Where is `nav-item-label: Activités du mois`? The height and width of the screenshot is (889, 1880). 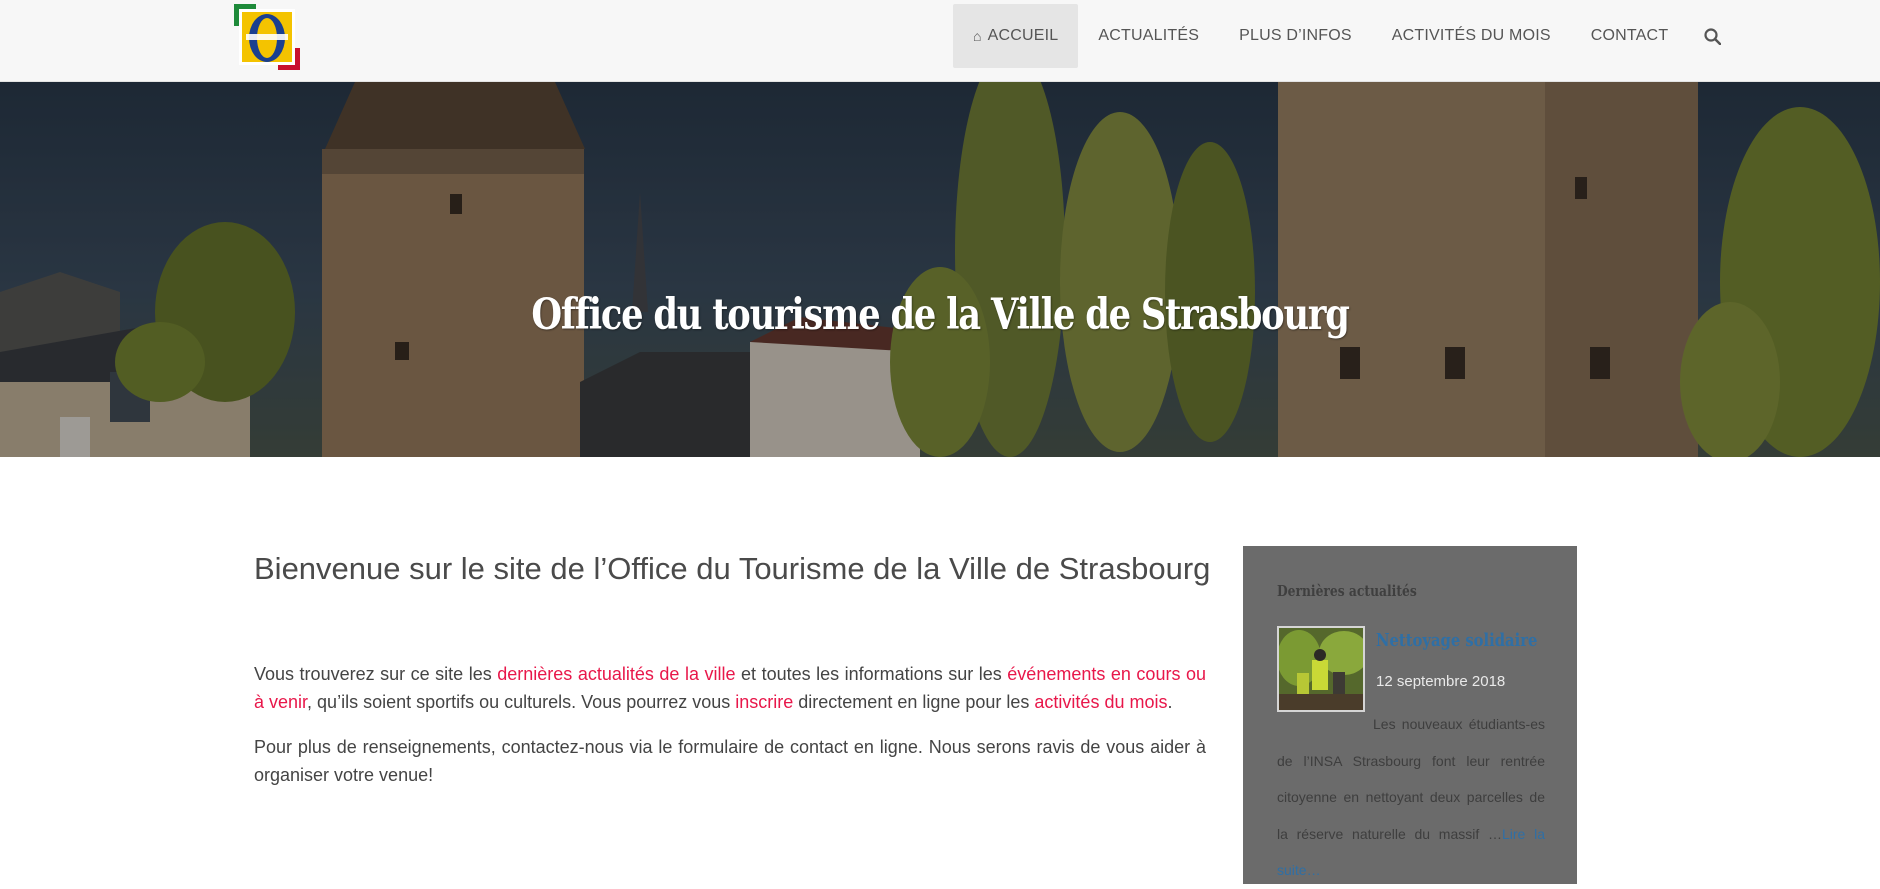
nav-item-label: Activités du mois is located at coordinates (1471, 35).